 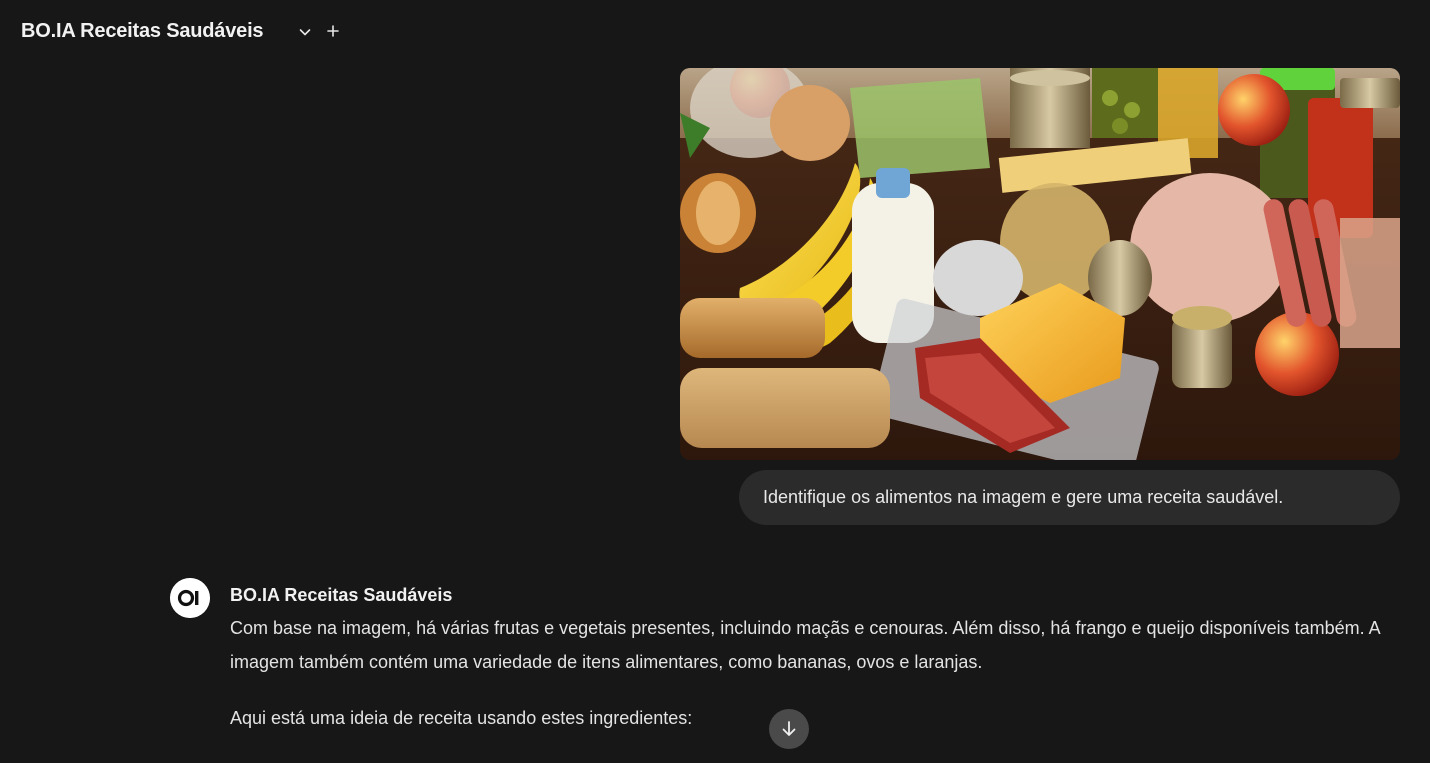 I want to click on assistant-avatar, so click(x=190, y=598).